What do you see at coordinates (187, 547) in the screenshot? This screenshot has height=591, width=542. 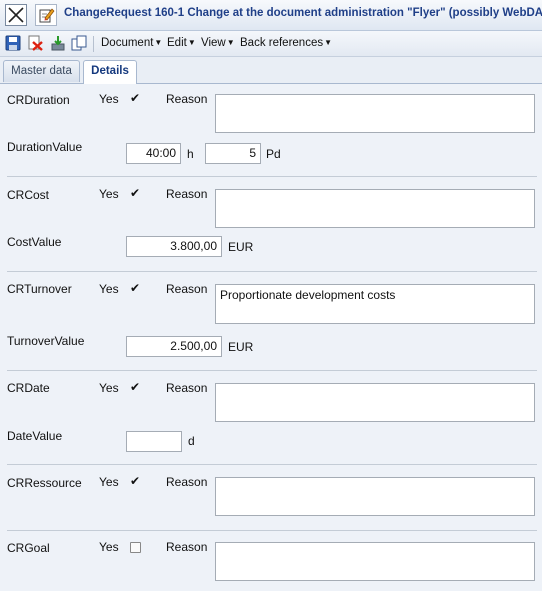 I see `crgoal-reason-label: Reason` at bounding box center [187, 547].